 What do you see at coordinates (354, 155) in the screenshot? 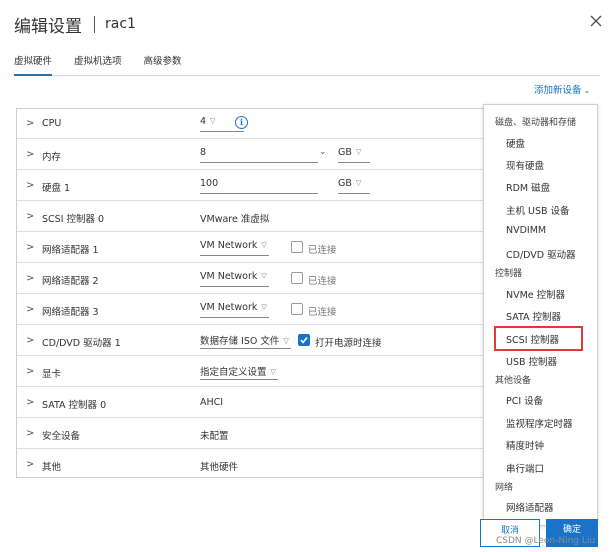
I see `memory-unit-select: GB ▽` at bounding box center [354, 155].